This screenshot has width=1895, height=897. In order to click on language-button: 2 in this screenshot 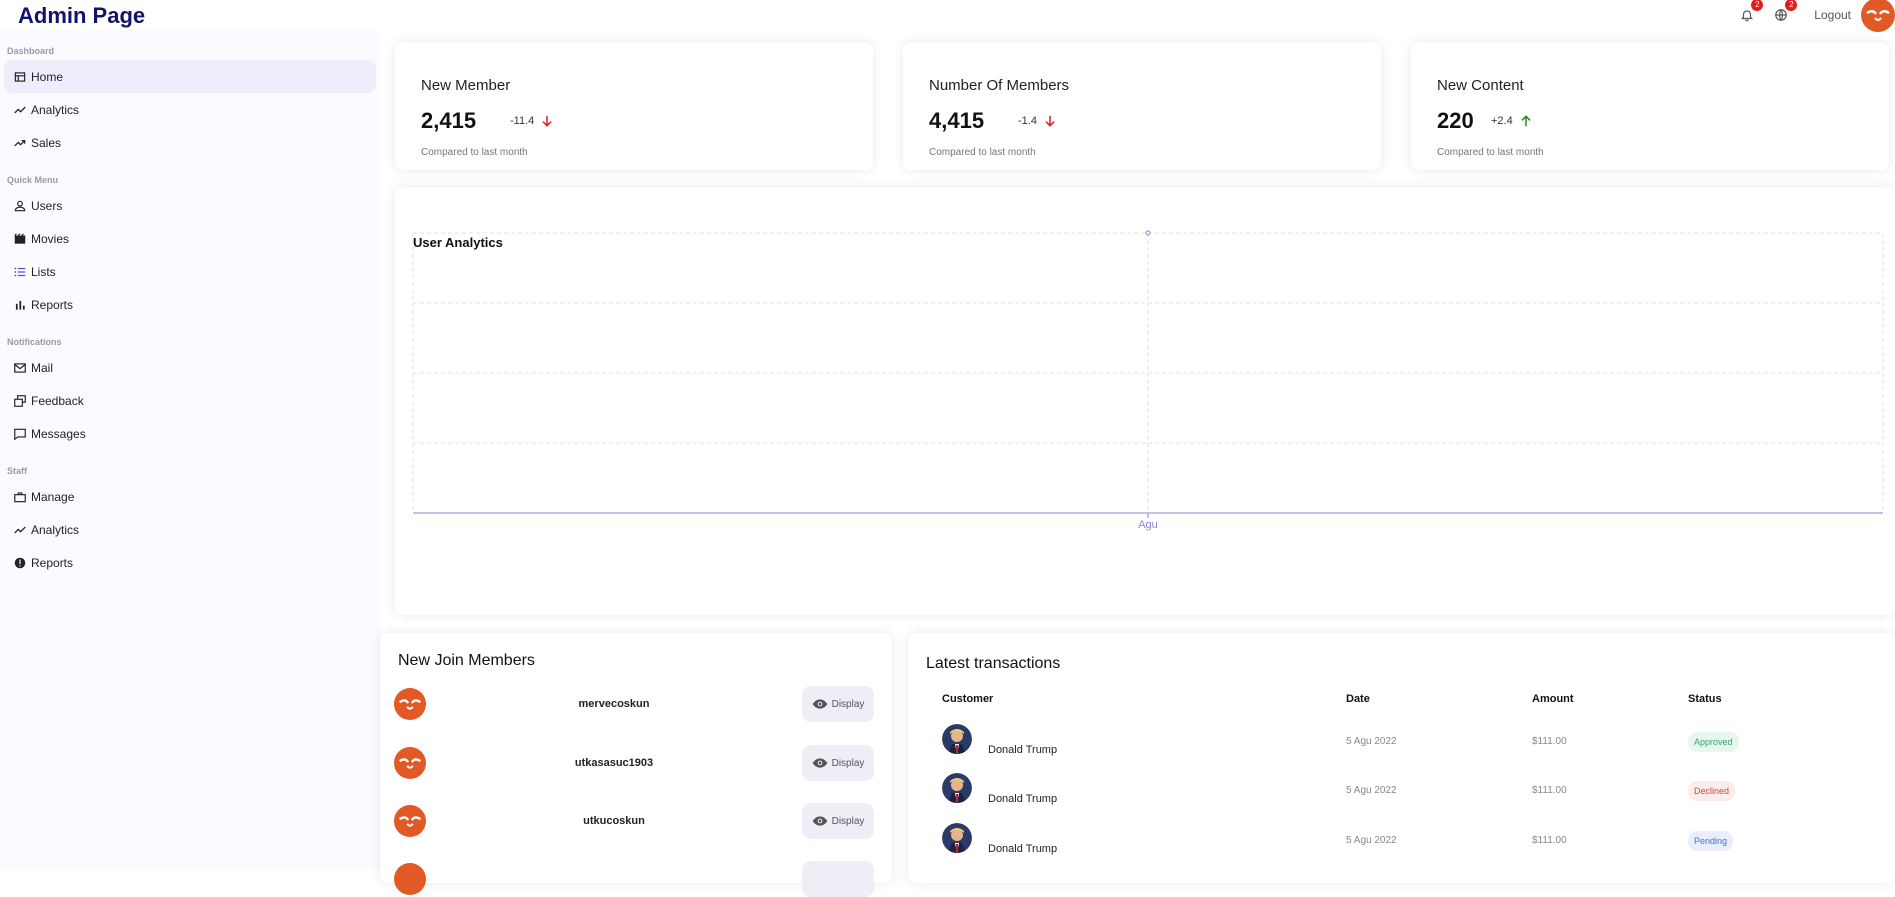, I will do `click(1785, 12)`.